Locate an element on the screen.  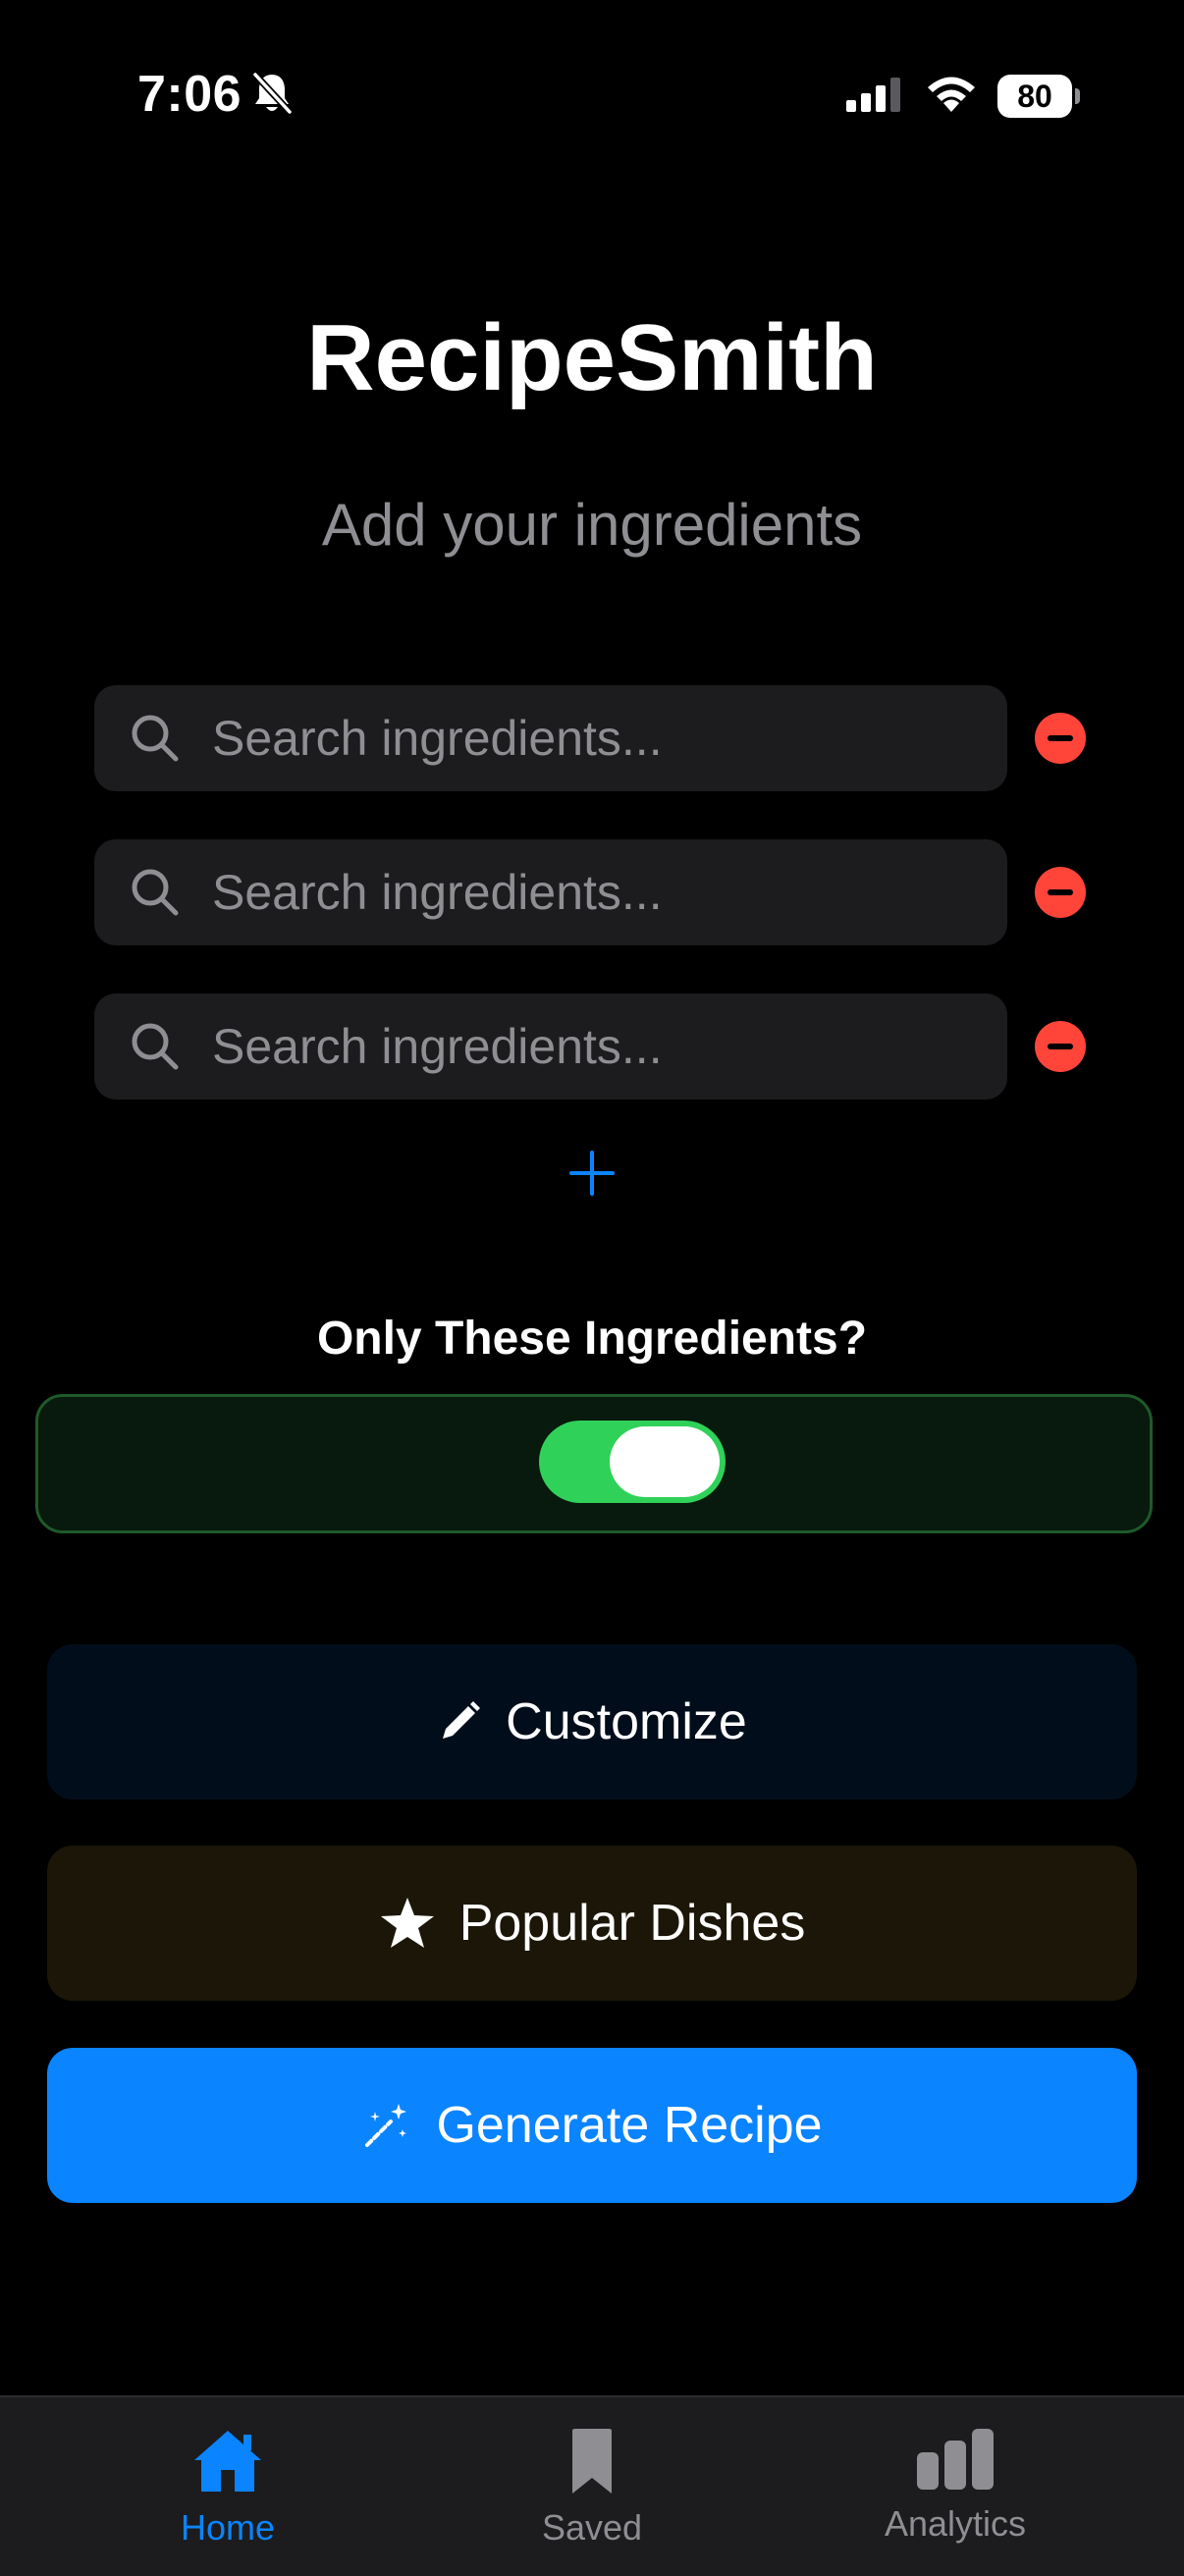
battery-icon: 80 is located at coordinates (1038, 96).